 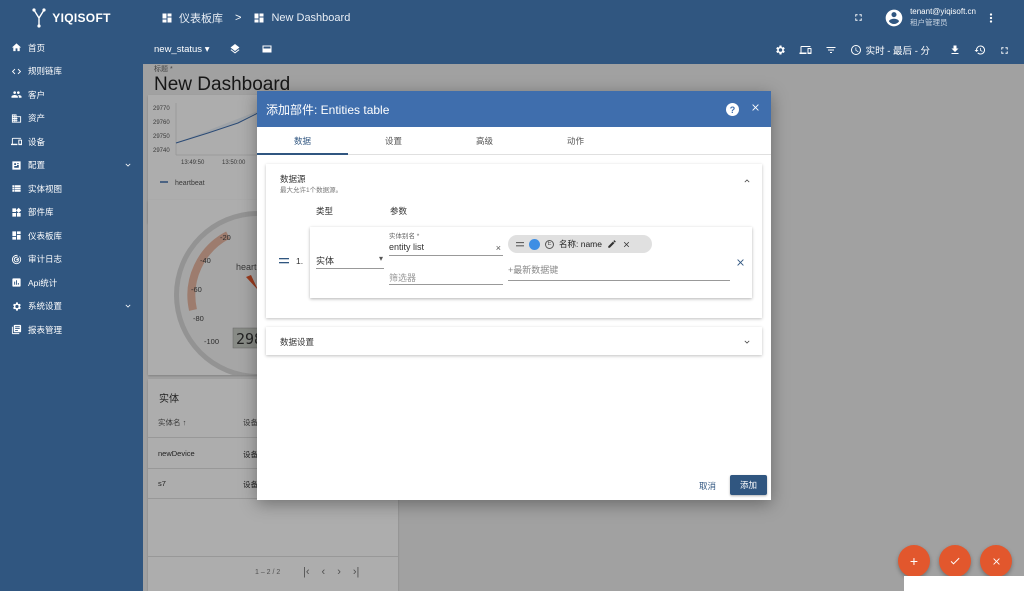 I want to click on data-settings-panel: 数据设置, so click(x=514, y=341).